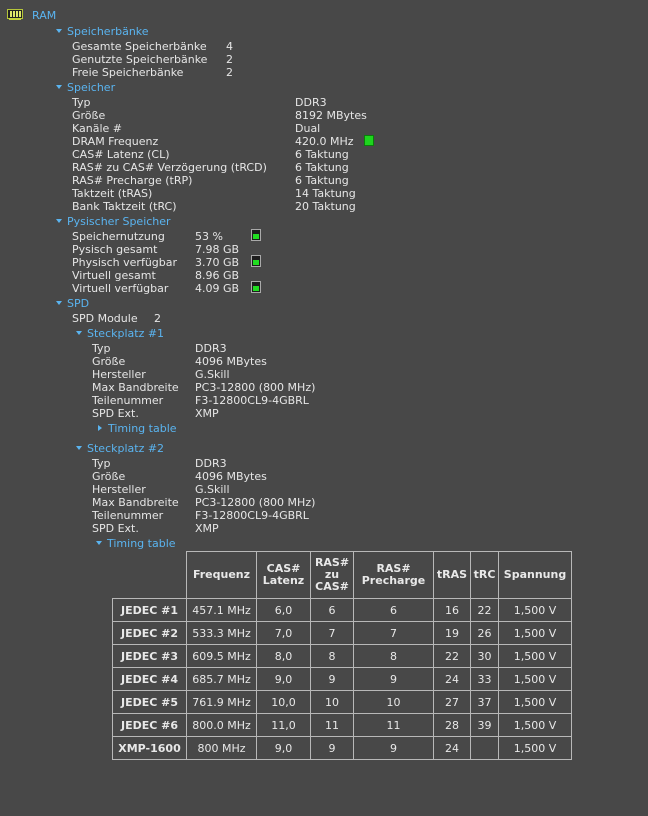 This screenshot has height=816, width=648. Describe the element at coordinates (283, 725) in the screenshot. I see `timing-cell: 11,0` at that location.